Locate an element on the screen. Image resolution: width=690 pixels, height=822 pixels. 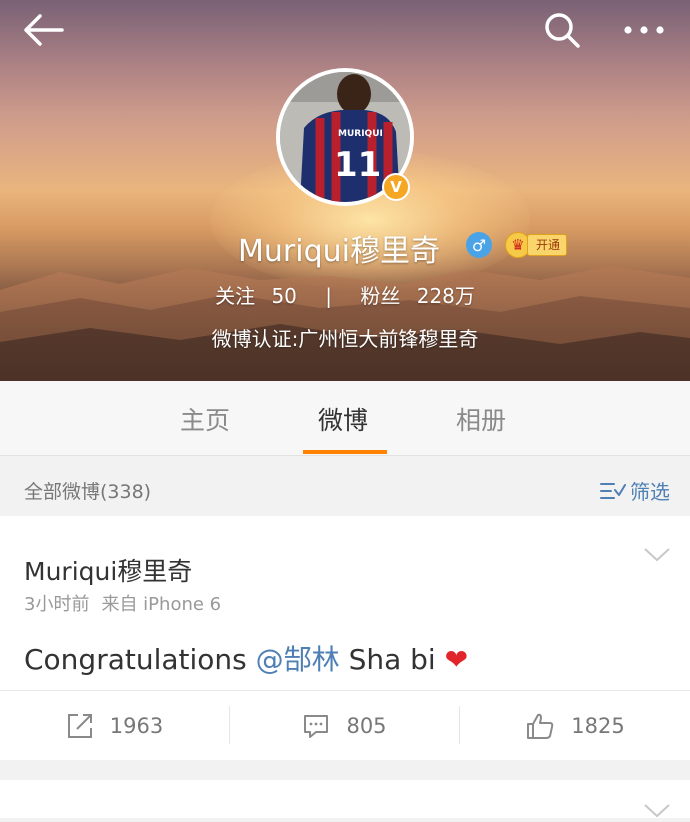
search-button is located at coordinates (562, 30).